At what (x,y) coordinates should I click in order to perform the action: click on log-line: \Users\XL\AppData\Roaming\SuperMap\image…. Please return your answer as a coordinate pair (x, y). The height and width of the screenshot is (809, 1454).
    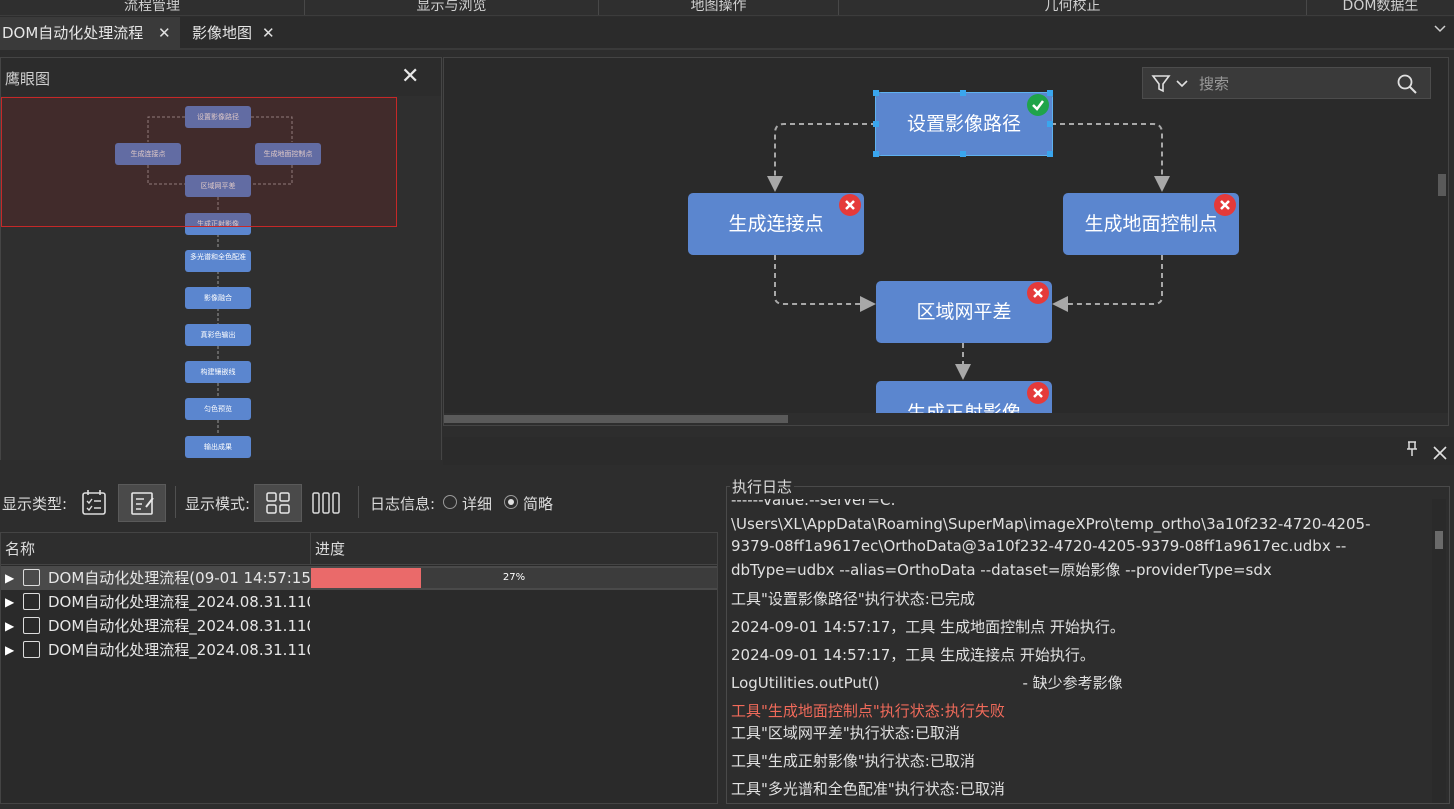
    Looking at the image, I should click on (1051, 524).